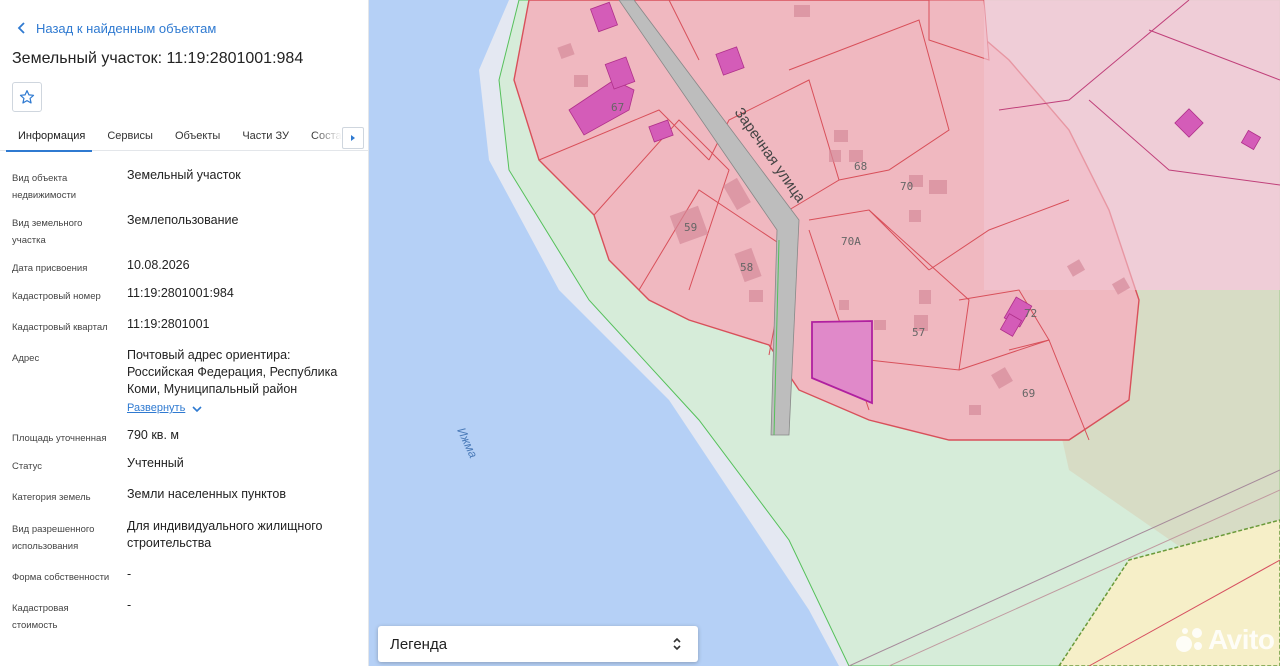 This screenshot has width=1280, height=666. I want to click on avito-watermark: Avito, so click(1225, 640).